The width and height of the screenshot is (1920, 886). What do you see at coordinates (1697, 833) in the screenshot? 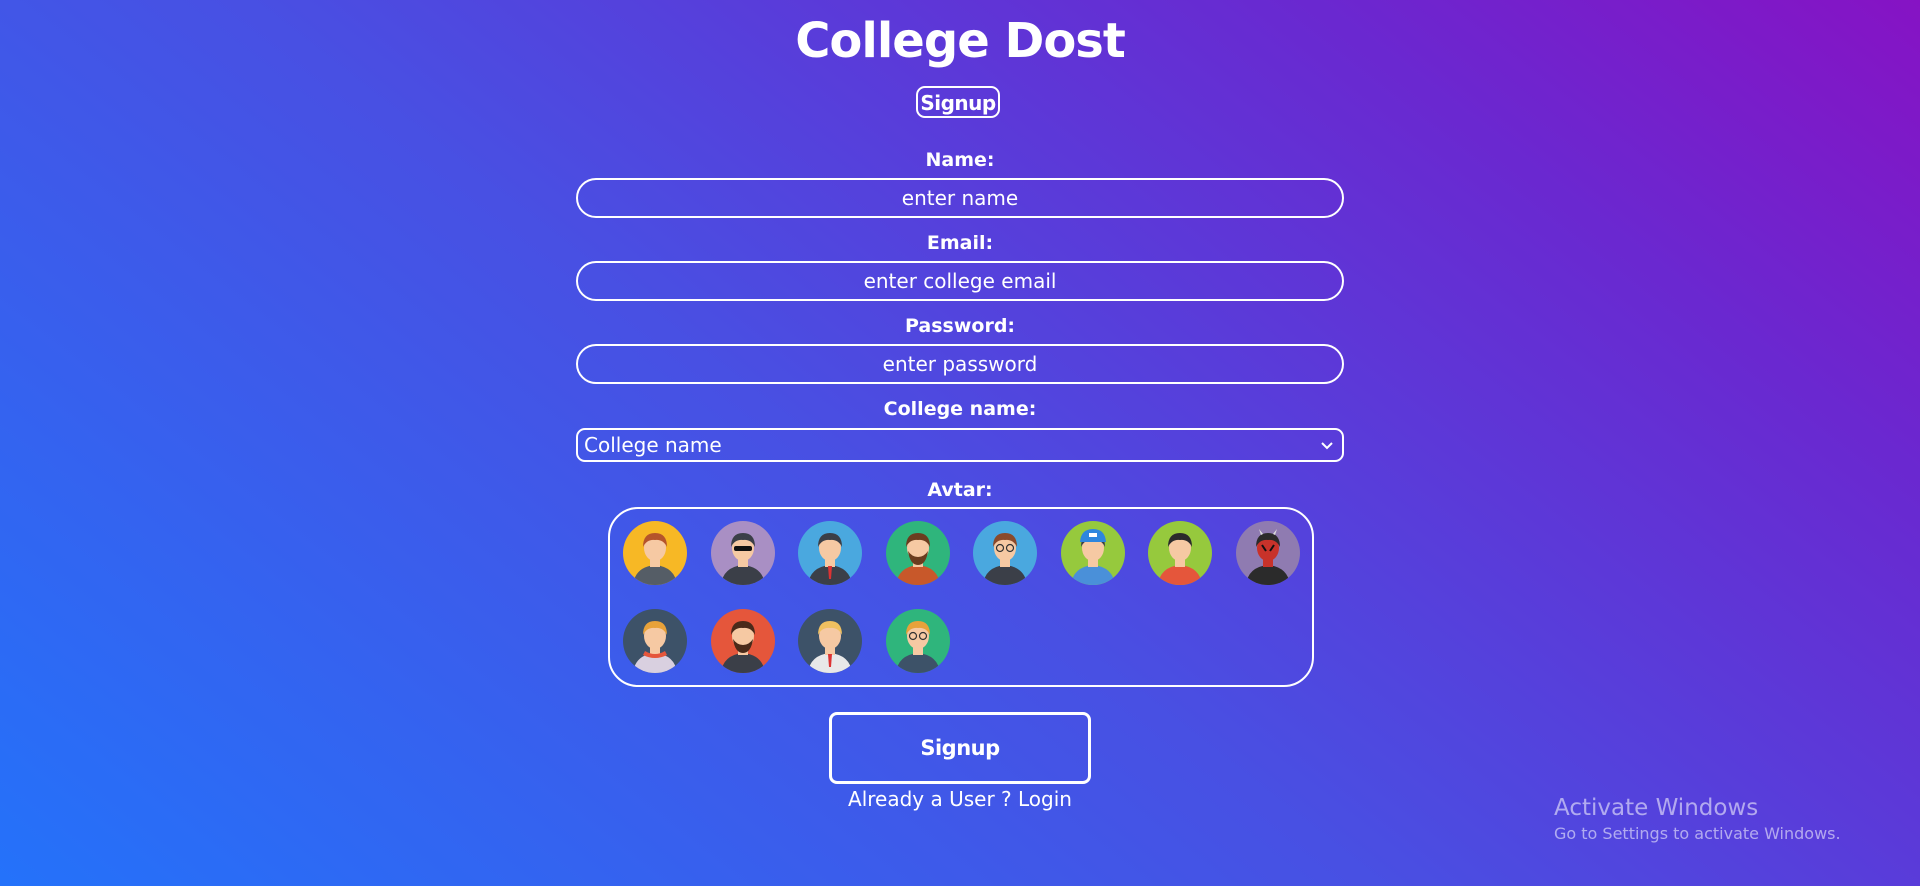
I see `activate-windows-subtitle: Go to Settings to activate Windows.` at bounding box center [1697, 833].